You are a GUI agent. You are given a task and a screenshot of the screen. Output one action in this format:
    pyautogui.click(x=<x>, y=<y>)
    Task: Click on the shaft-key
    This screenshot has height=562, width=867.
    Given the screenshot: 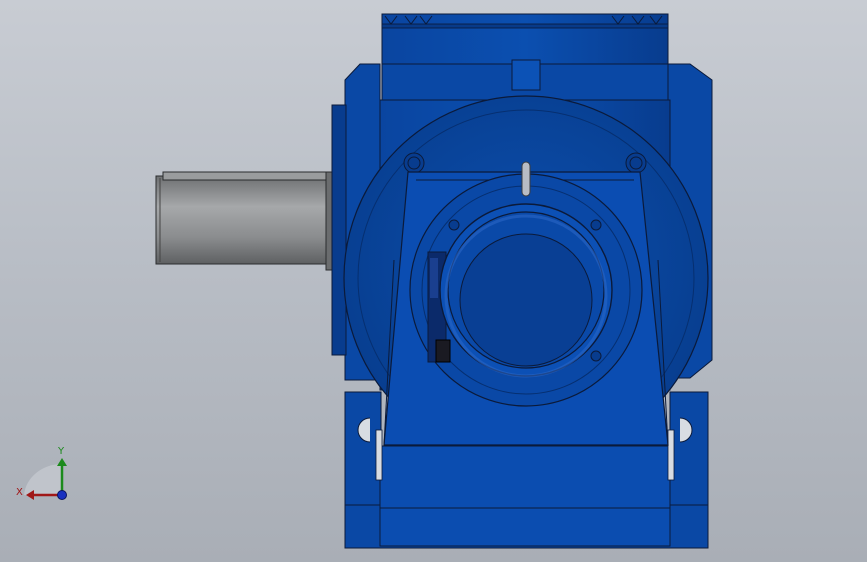 What is the action you would take?
    pyautogui.click(x=246, y=176)
    